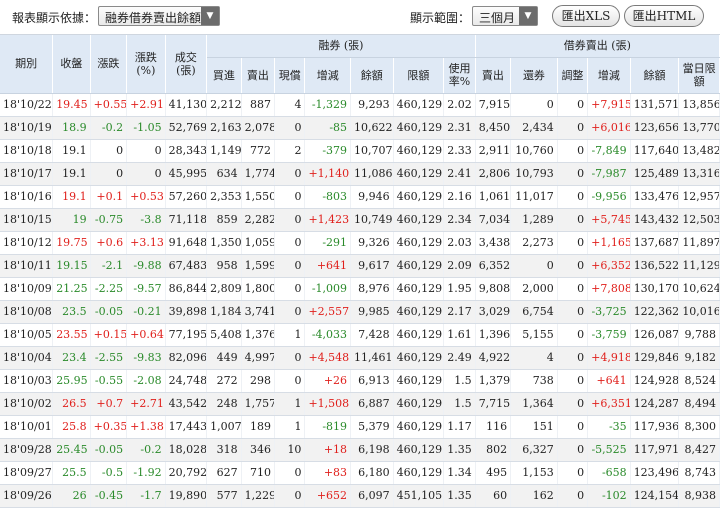  What do you see at coordinates (586, 16) in the screenshot?
I see `export-xls-button: 匯出XLS` at bounding box center [586, 16].